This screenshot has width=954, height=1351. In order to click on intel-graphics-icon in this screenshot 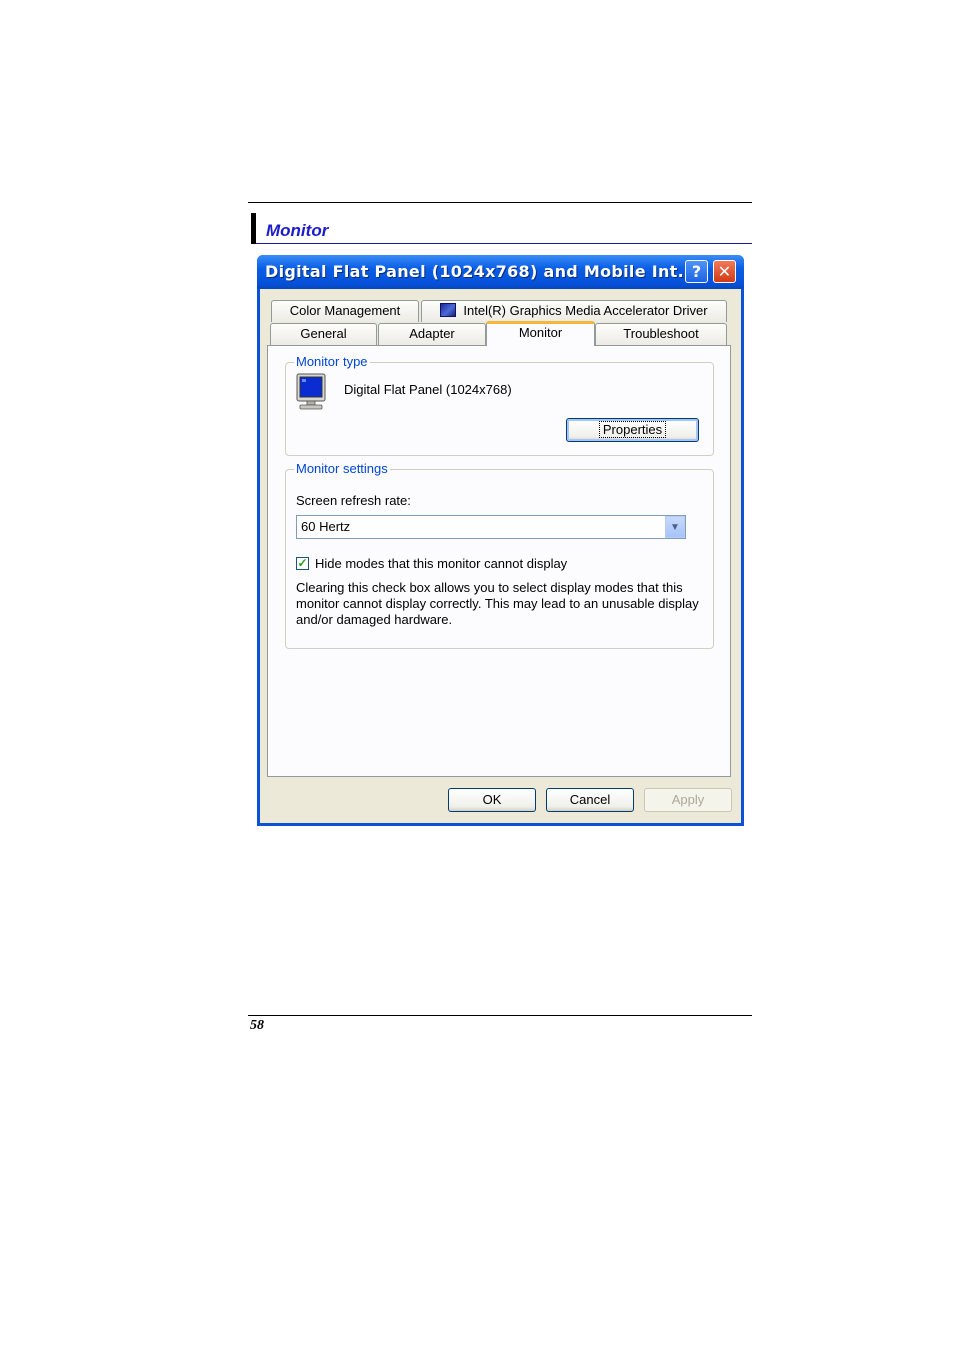, I will do `click(448, 310)`.